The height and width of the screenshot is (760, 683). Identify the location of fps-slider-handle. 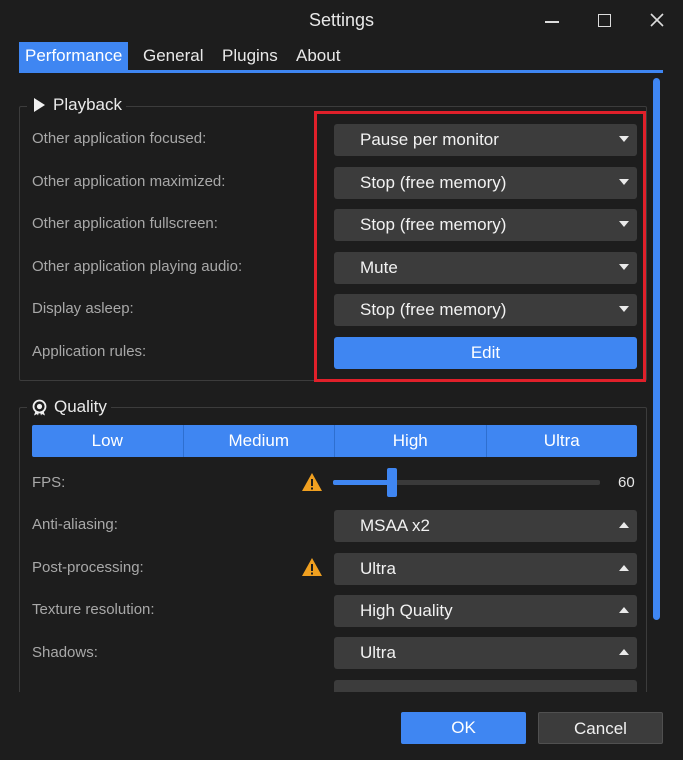
(391, 482).